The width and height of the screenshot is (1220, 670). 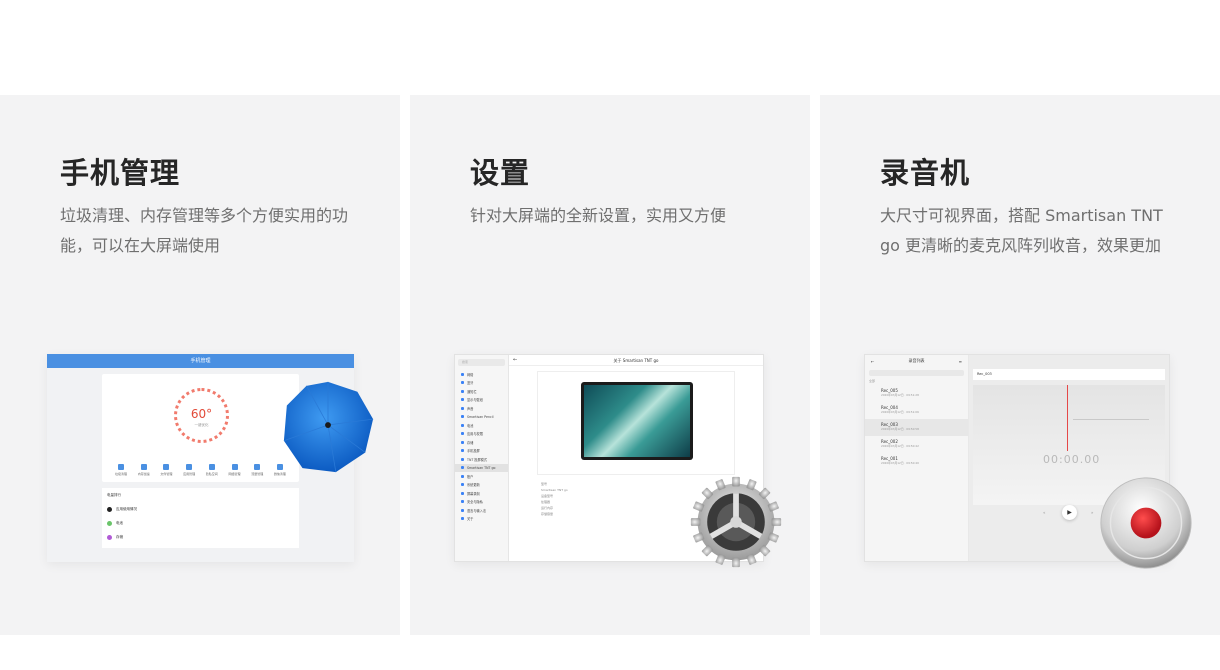 I want to click on device-info: 型号 Smartisan TNT go 设备型号 处理器 运行内存 存储容量, so click(x=554, y=499).